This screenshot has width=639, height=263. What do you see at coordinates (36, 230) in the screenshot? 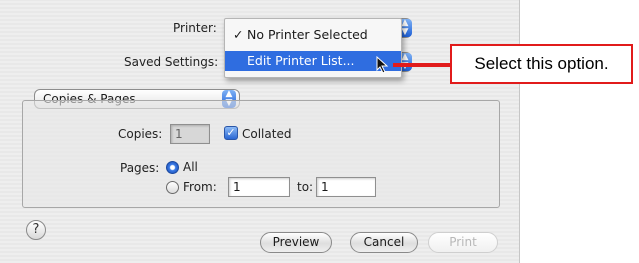
I see `help-button: ?` at bounding box center [36, 230].